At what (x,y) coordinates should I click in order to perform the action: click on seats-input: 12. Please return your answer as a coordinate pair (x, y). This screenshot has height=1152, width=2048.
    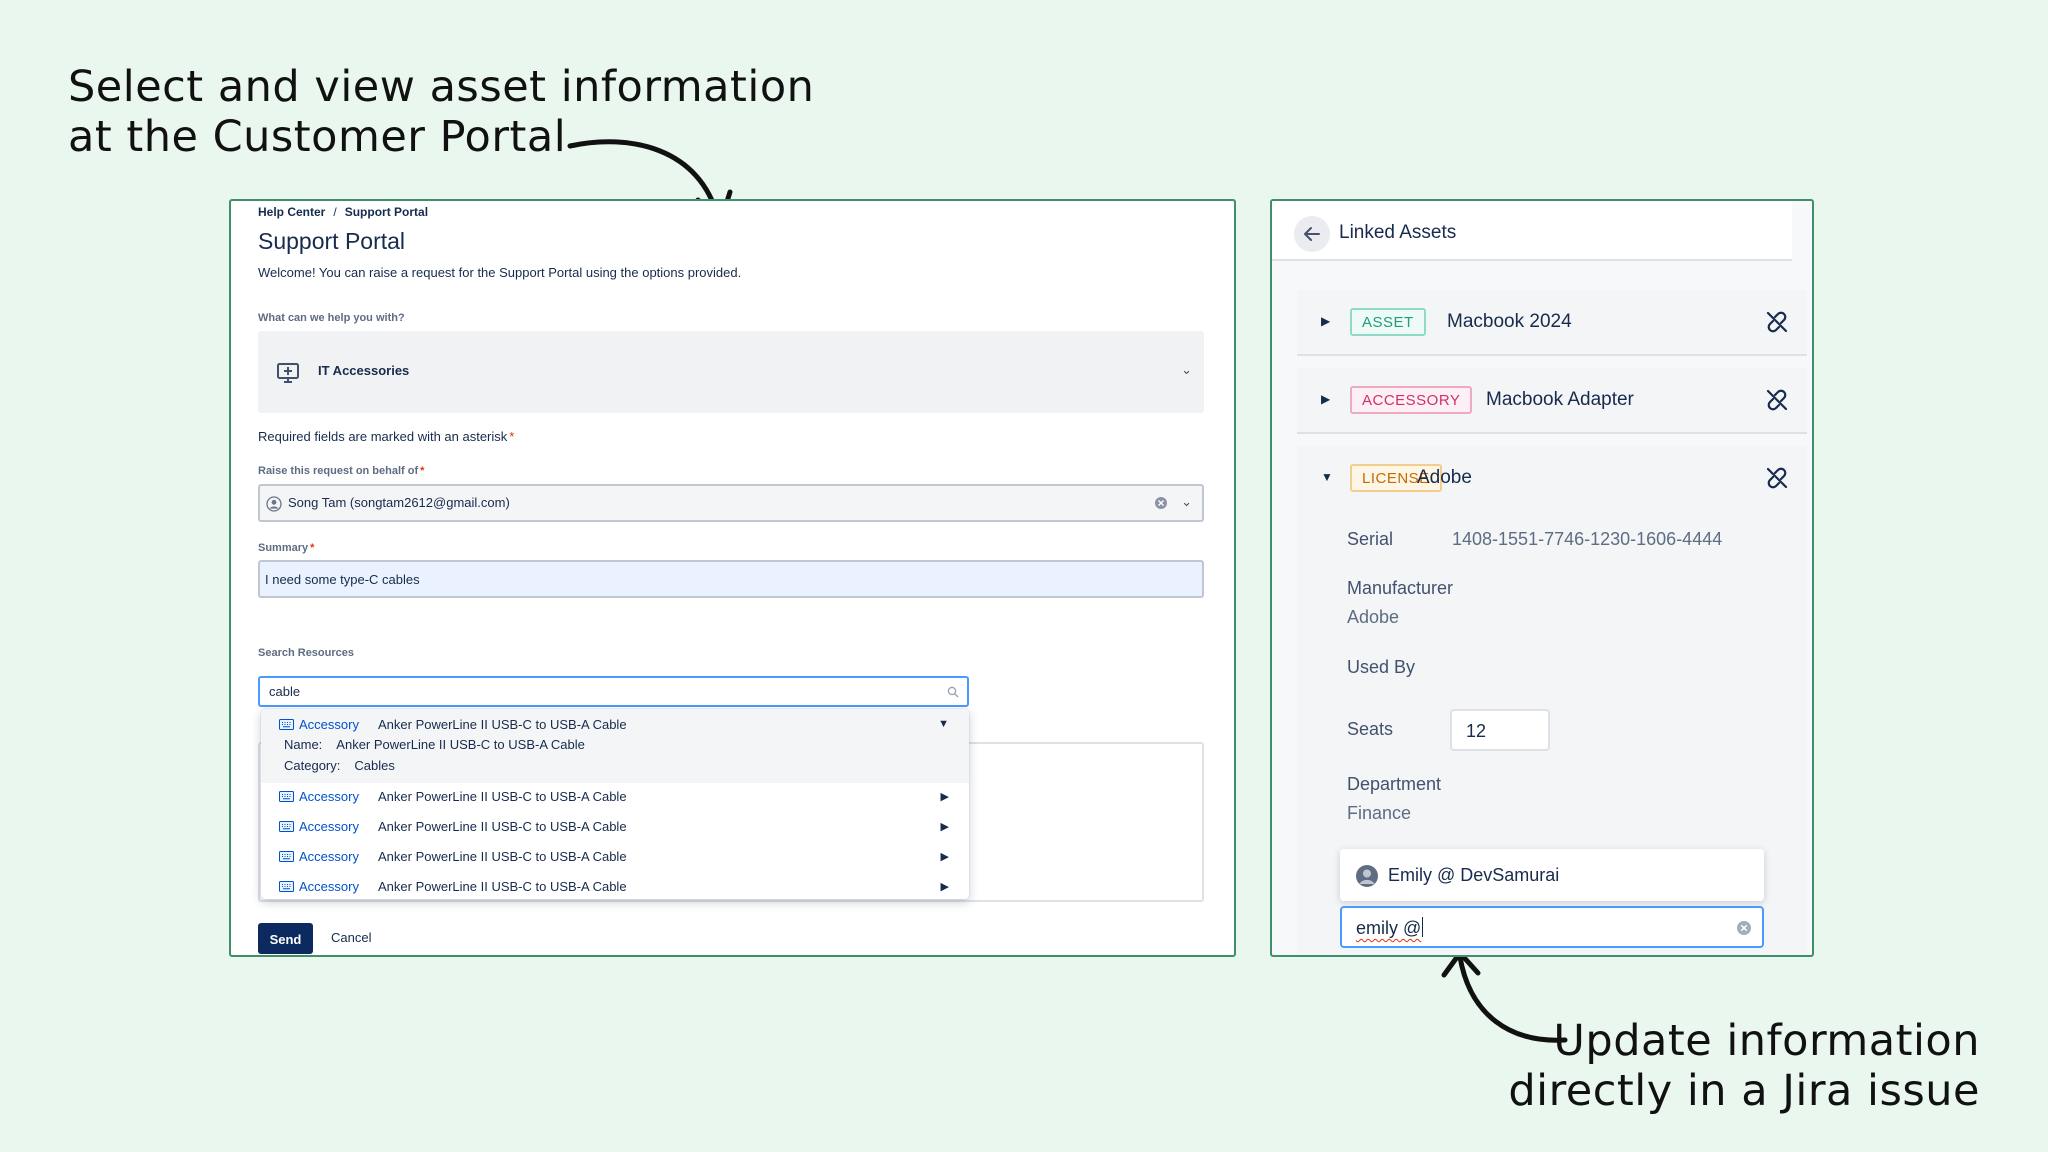
    Looking at the image, I should click on (1500, 730).